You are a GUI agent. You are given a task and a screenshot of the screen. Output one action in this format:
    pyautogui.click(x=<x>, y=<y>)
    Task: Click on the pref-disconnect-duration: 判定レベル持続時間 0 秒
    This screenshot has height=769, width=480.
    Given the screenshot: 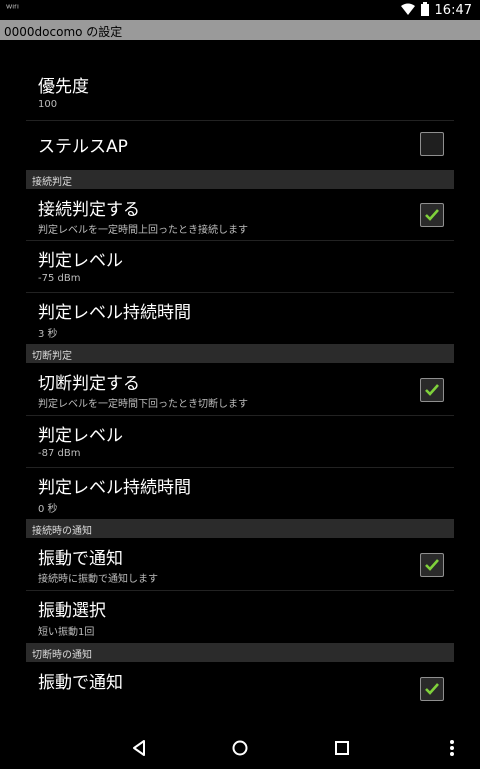 What is the action you would take?
    pyautogui.click(x=240, y=493)
    